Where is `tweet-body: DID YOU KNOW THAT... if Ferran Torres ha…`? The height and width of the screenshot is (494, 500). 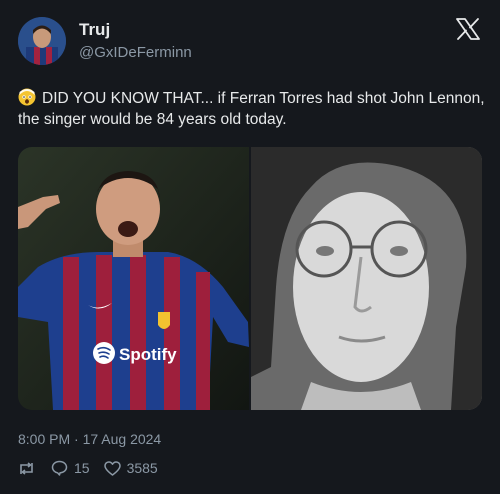
tweet-body: DID YOU KNOW THAT... if Ferran Torres ha… is located at coordinates (252, 109).